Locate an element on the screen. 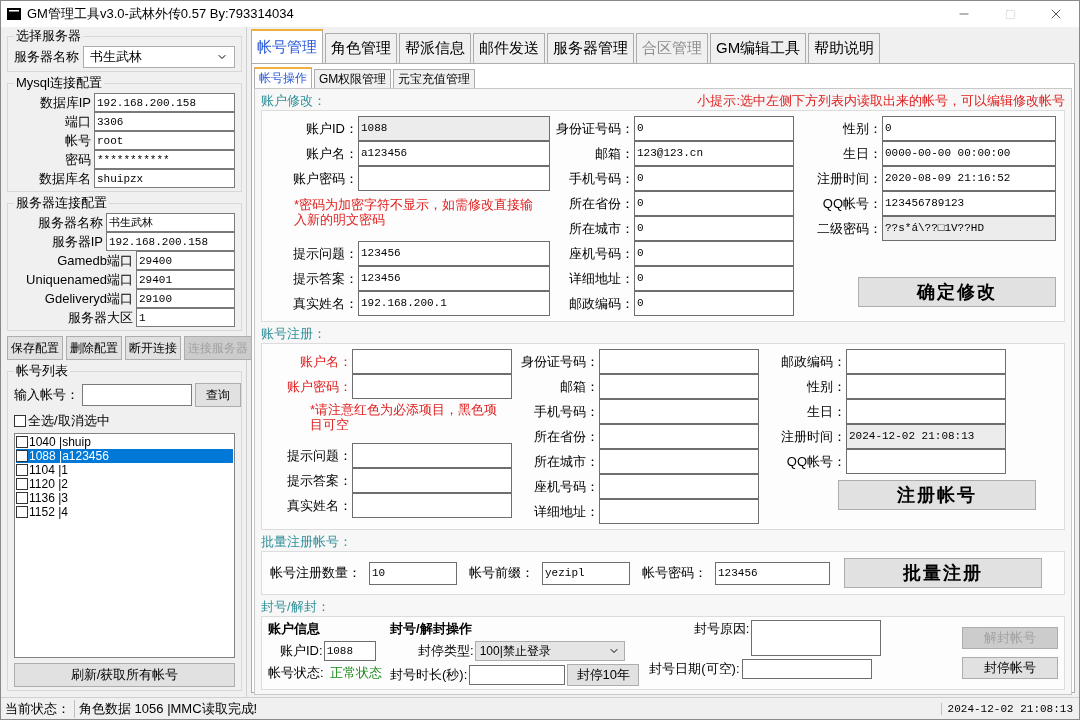 This screenshot has width=1080, height=720. tab: 帮助说明 is located at coordinates (844, 48).